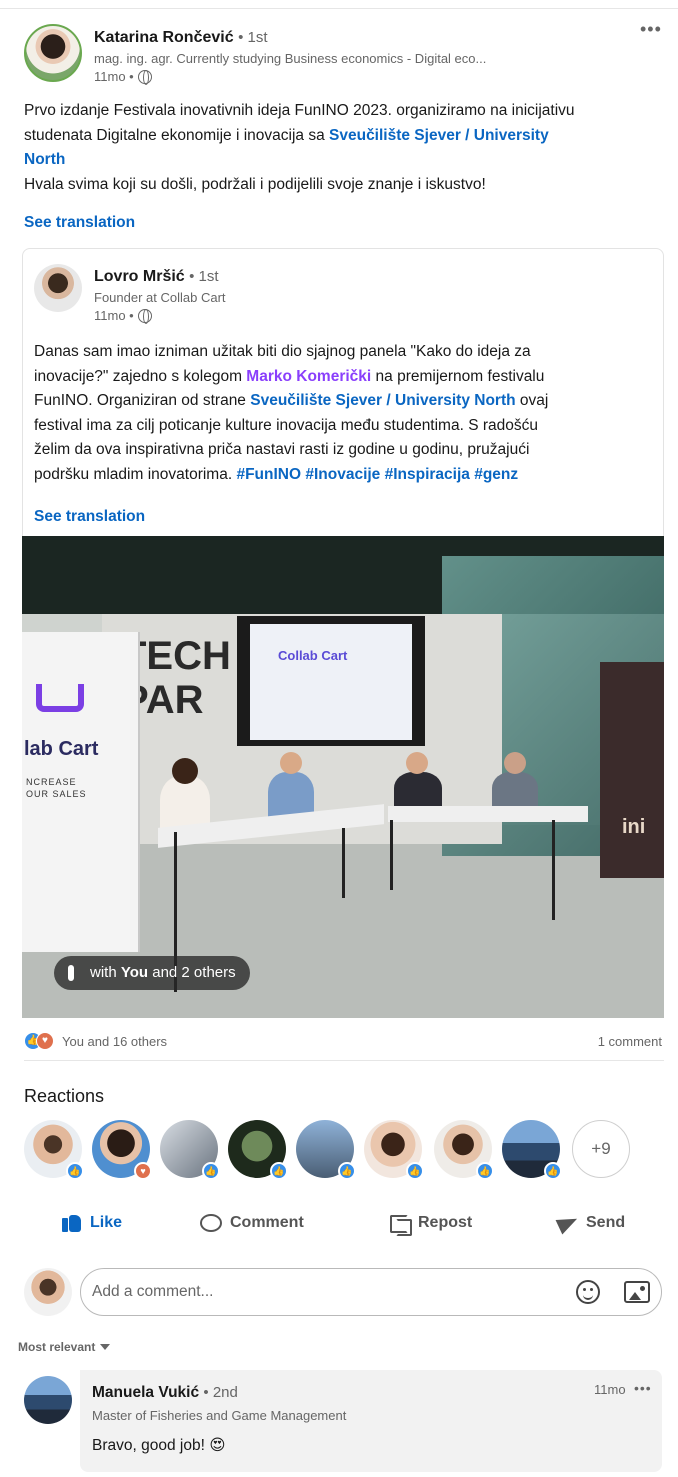 This screenshot has width=678, height=1477. What do you see at coordinates (252, 1223) in the screenshot?
I see `comment-button: Comment` at bounding box center [252, 1223].